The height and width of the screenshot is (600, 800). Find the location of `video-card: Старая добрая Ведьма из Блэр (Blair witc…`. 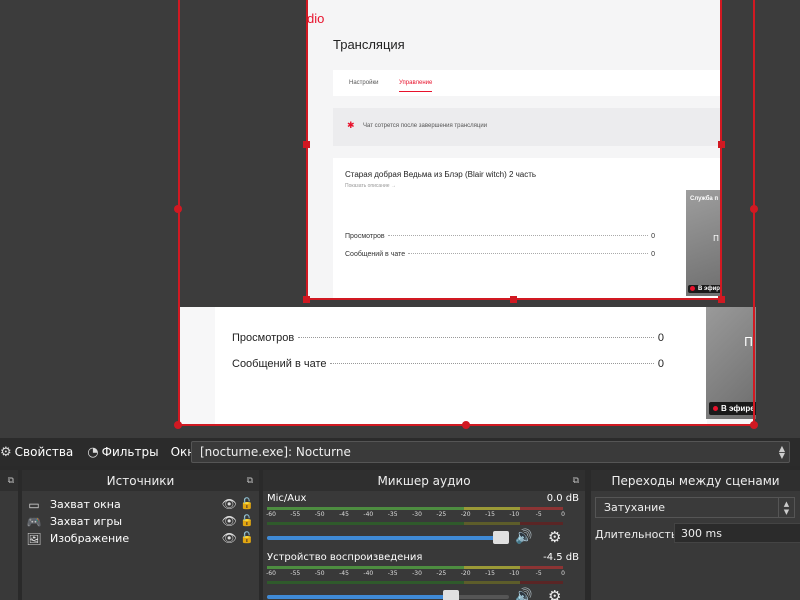

video-card: Старая добрая Ведьма из Блэр (Blair witc… is located at coordinates (527, 229).